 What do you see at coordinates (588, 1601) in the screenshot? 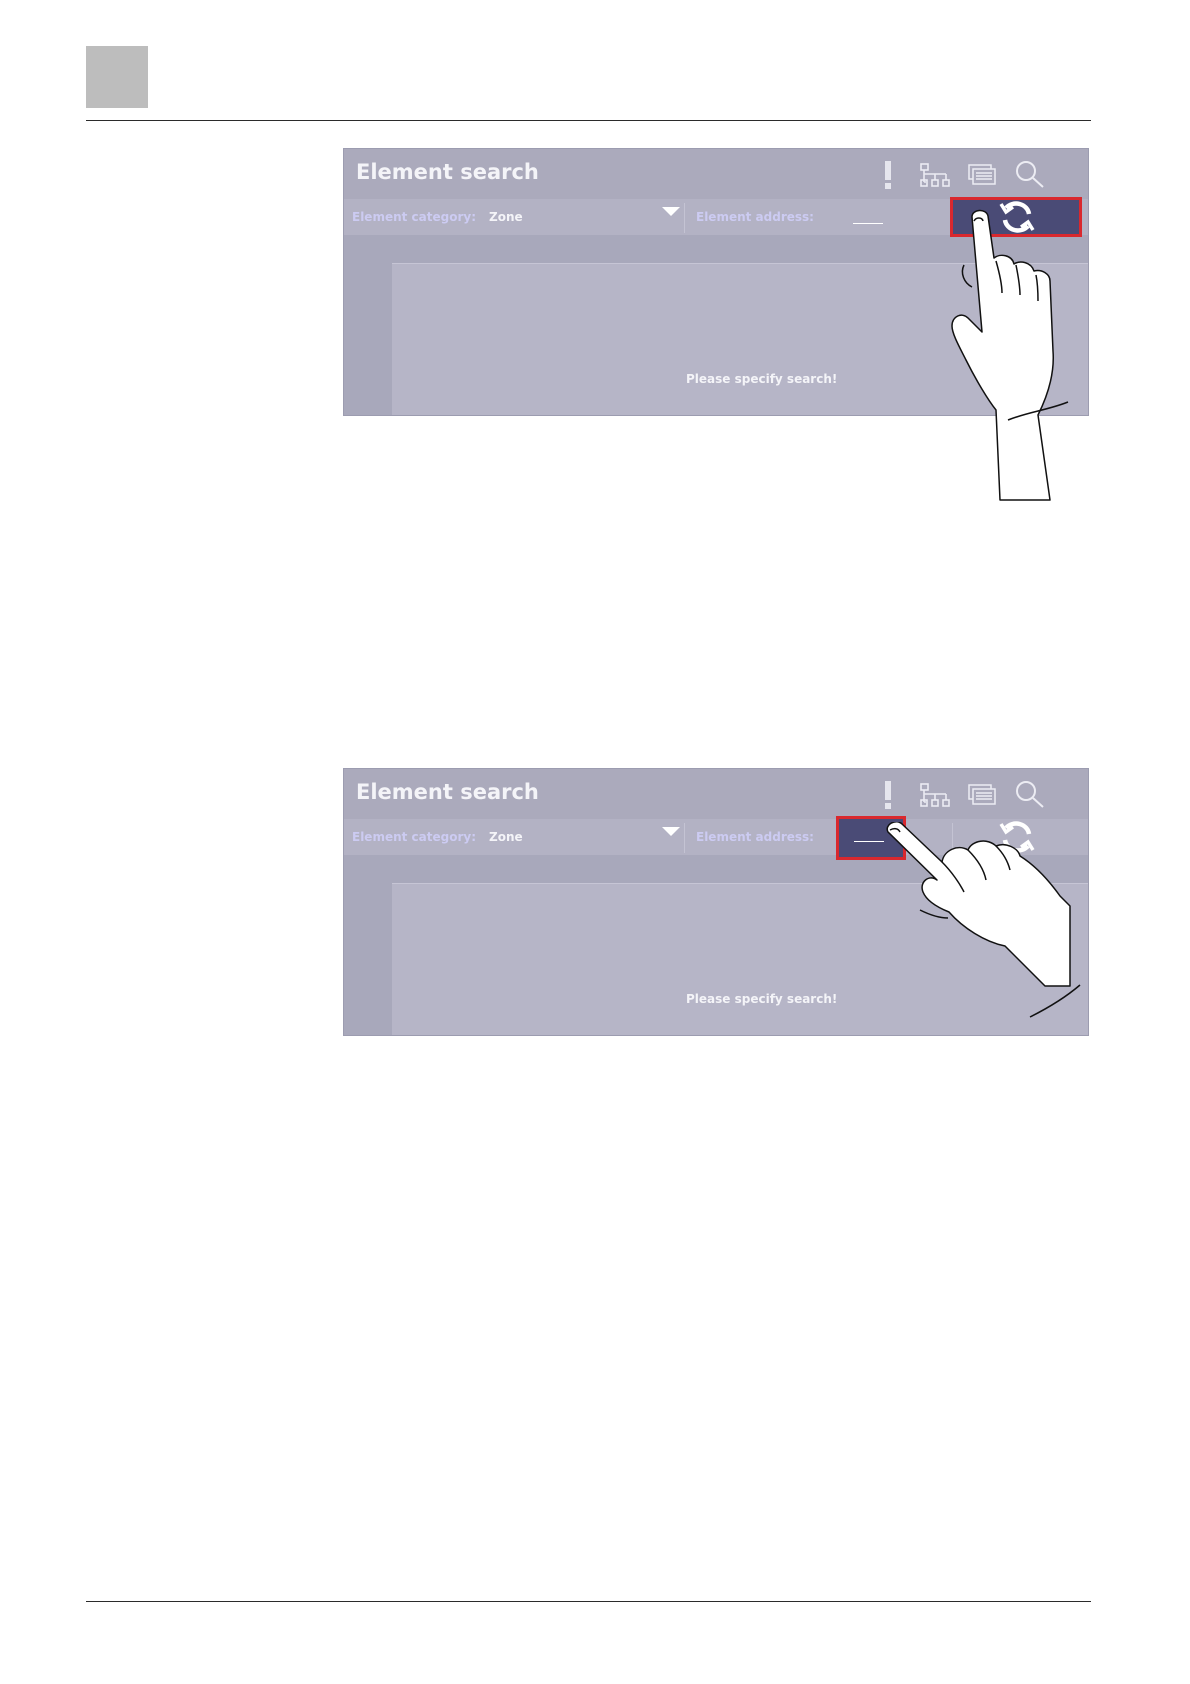
I see `footer-rule` at bounding box center [588, 1601].